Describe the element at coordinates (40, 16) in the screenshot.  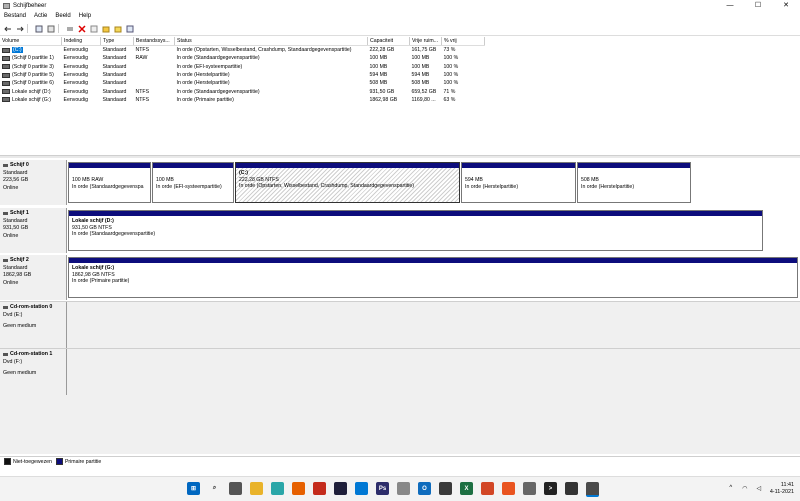
I see `menu-actie: Actie` at that location.